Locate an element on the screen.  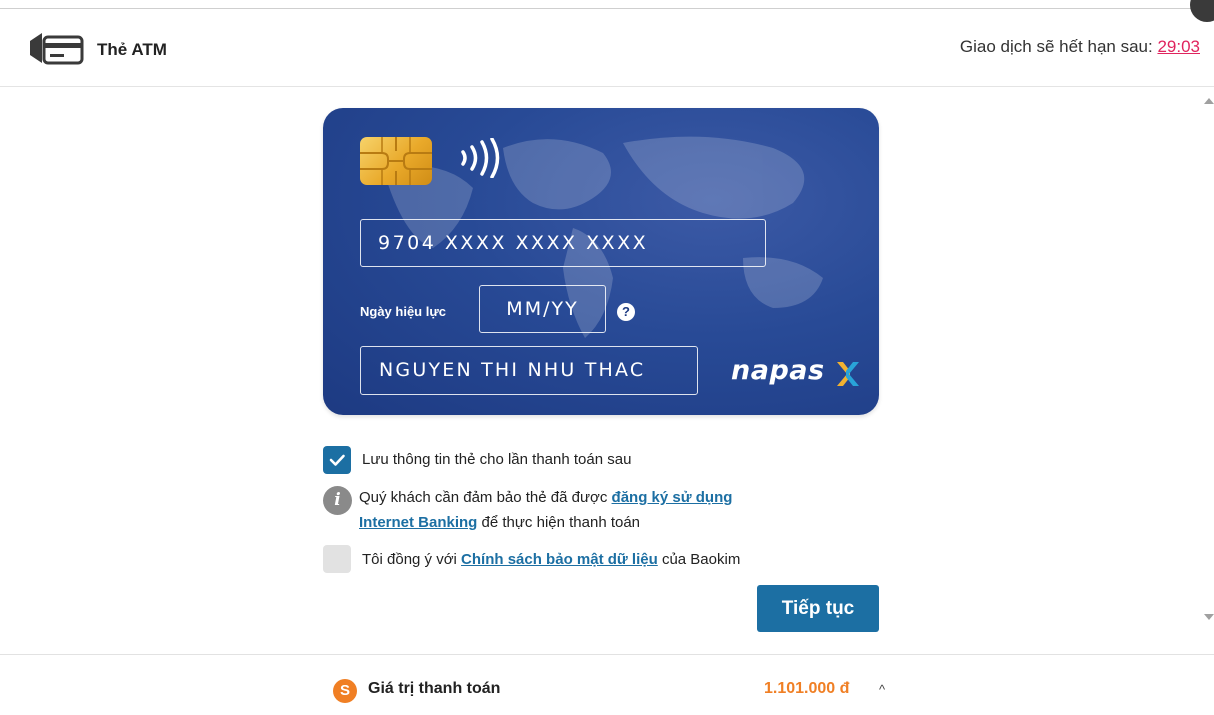
page-title: Thẻ ATM is located at coordinates (132, 49).